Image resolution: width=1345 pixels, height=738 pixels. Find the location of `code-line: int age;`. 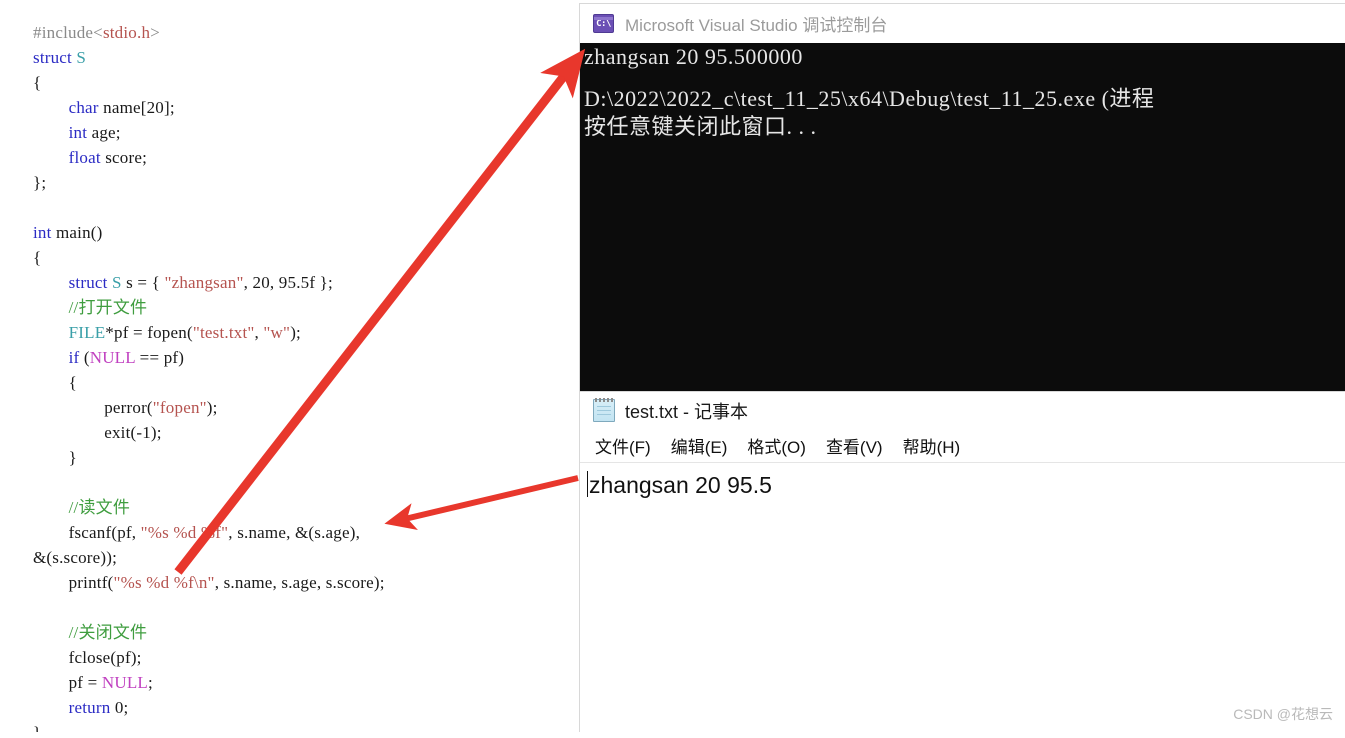

code-line: int age; is located at coordinates (94, 132).